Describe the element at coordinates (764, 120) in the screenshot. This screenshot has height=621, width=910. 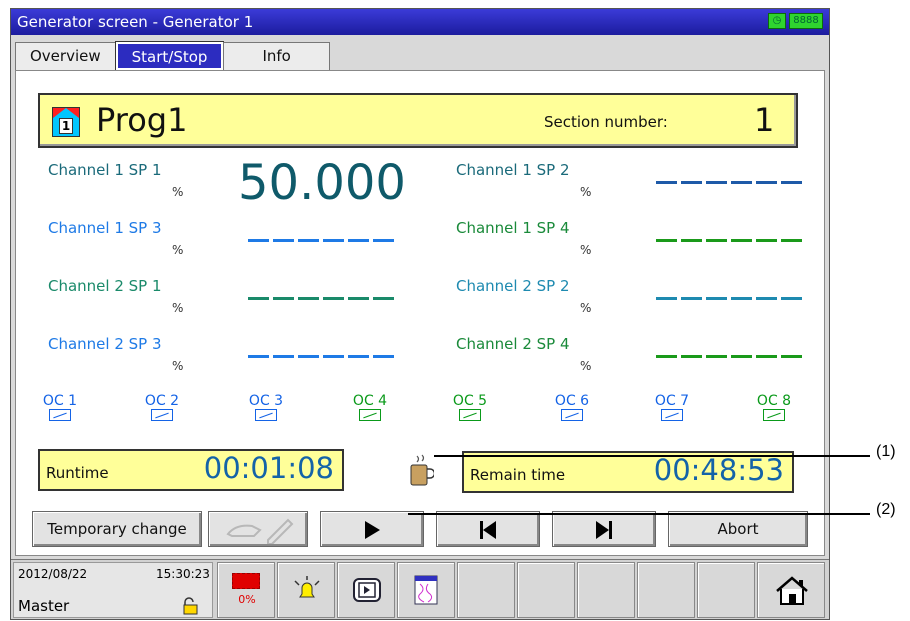
I see `section-number-value: 1` at that location.